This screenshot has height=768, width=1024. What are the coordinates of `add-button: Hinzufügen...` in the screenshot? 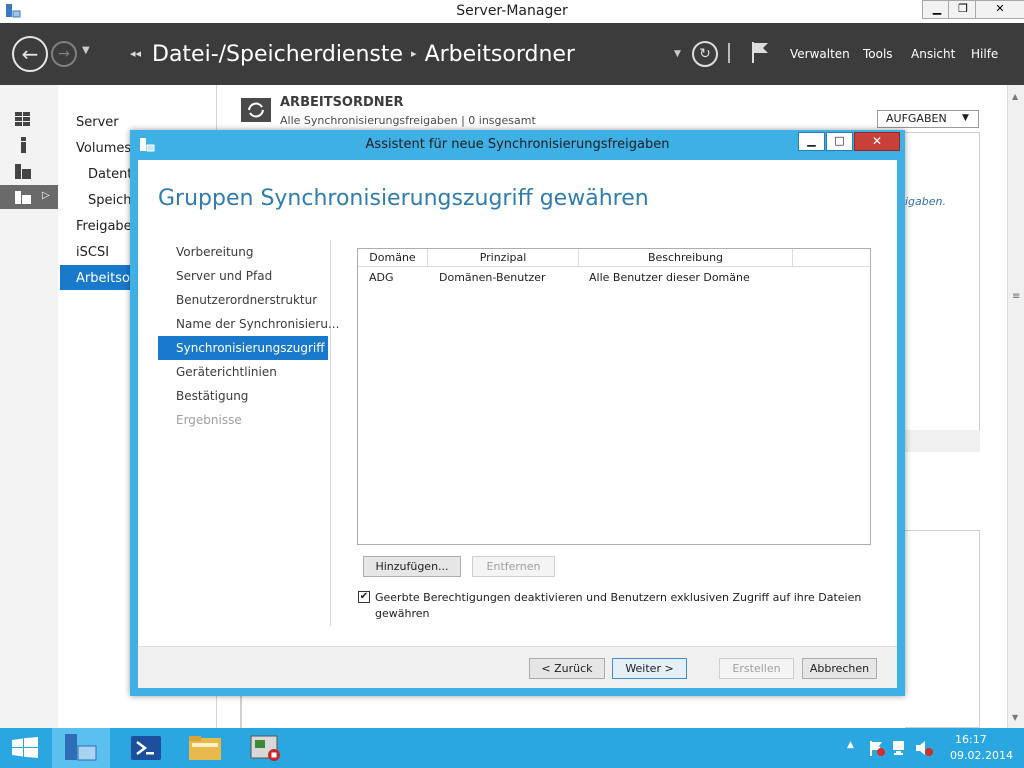 It's located at (412, 566).